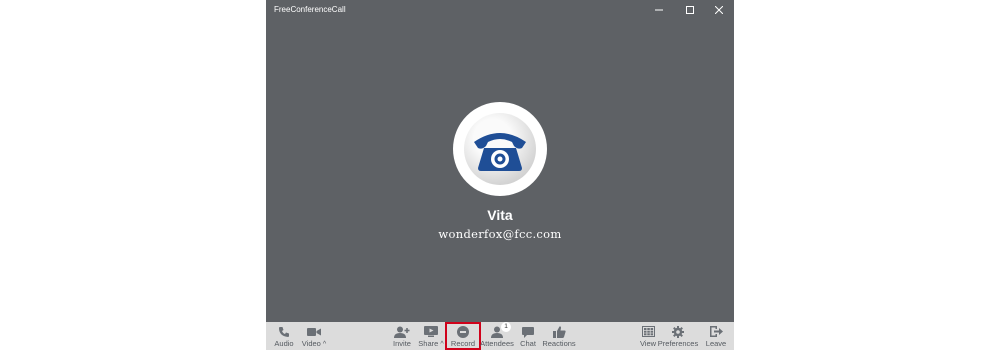 The width and height of the screenshot is (1000, 350). Describe the element at coordinates (500, 9) in the screenshot. I see `title-bar: FreeConferenceCall` at that location.